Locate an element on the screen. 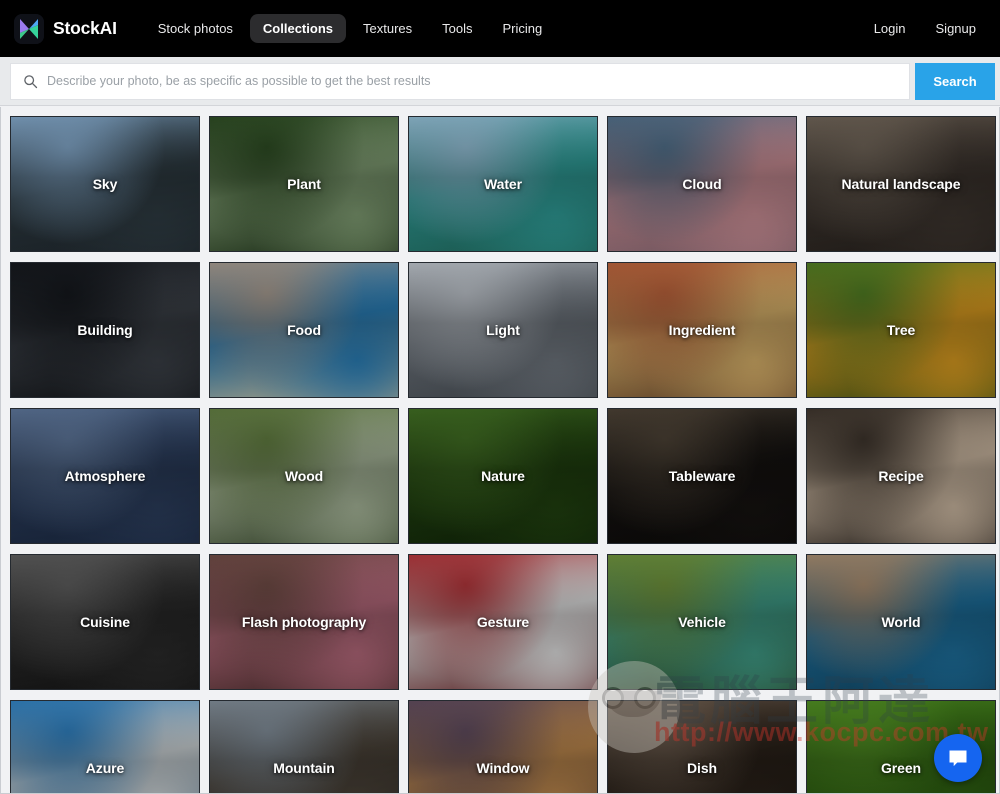 This screenshot has height=794, width=1000. collection-label: Azure is located at coordinates (105, 768).